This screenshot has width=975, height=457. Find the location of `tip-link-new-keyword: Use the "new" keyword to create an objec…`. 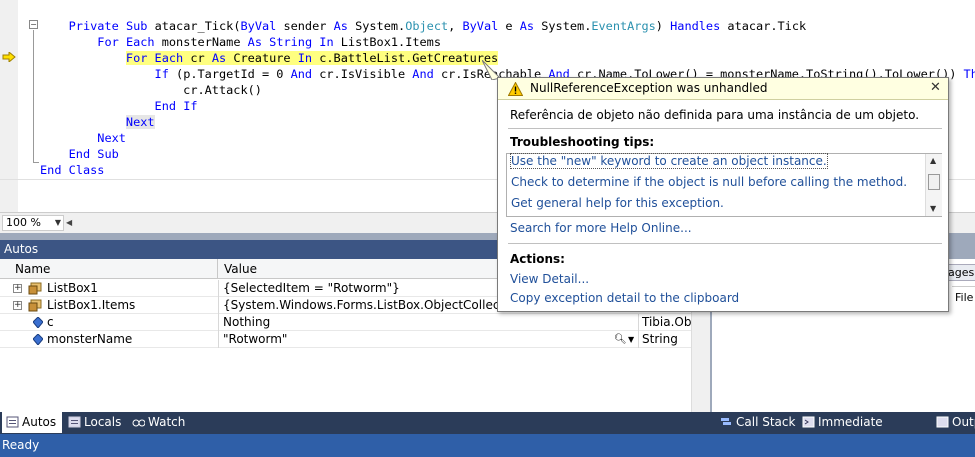

tip-link-new-keyword: Use the "new" keyword to create an objec… is located at coordinates (669, 161).